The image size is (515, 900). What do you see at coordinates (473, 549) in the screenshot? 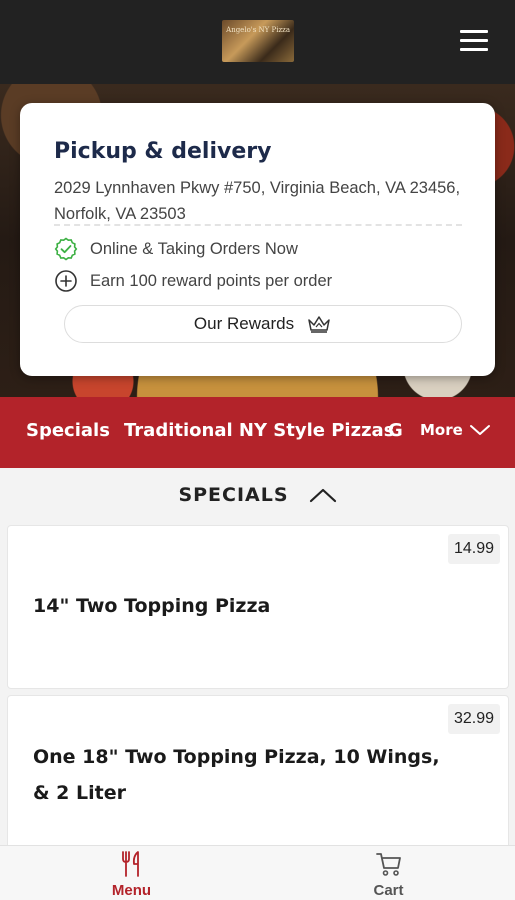
I see `item-price: 14.99` at bounding box center [473, 549].